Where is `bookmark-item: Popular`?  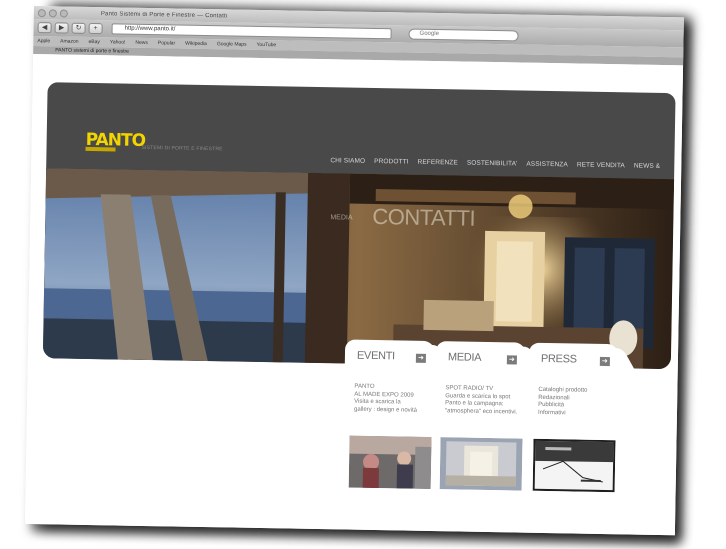
bookmark-item: Popular is located at coordinates (166, 43).